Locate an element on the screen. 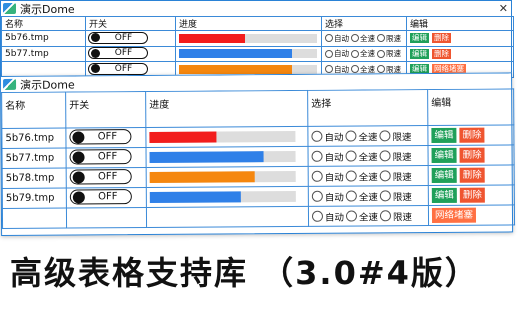 This screenshot has width=520, height=325. header-progress: 进度 is located at coordinates (248, 23).